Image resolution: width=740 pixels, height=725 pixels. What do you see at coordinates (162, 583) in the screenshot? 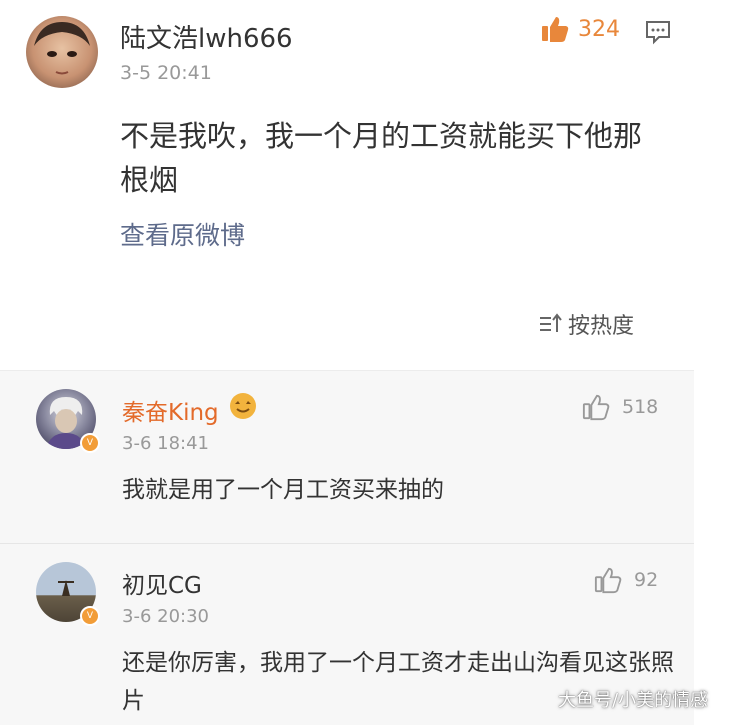
I see `username: 初见CG` at bounding box center [162, 583].